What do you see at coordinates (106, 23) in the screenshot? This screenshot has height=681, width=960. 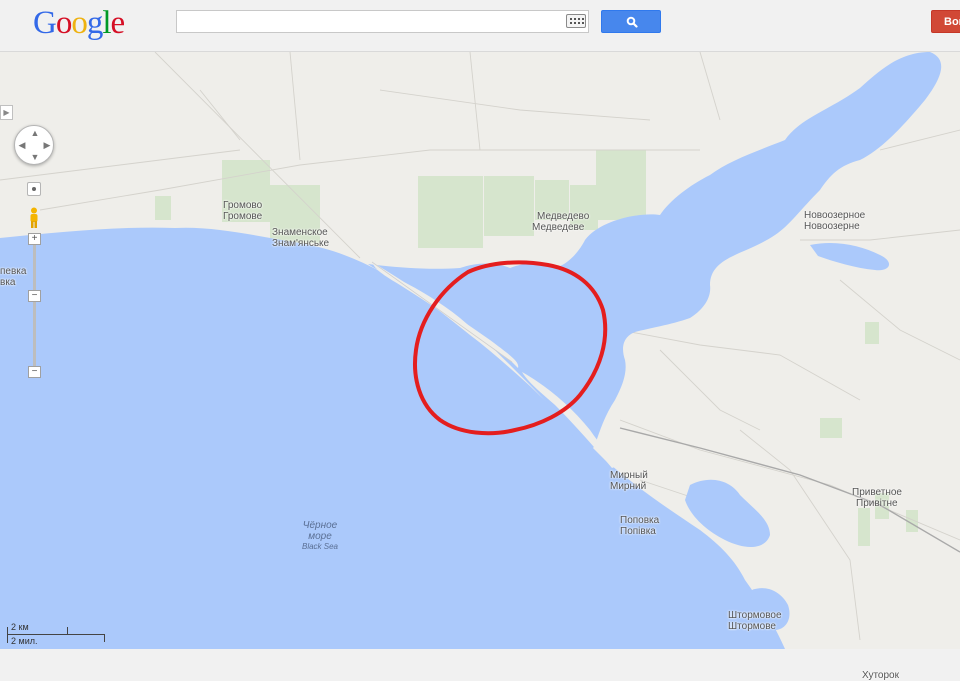 I see `logo-letter: l` at bounding box center [106, 23].